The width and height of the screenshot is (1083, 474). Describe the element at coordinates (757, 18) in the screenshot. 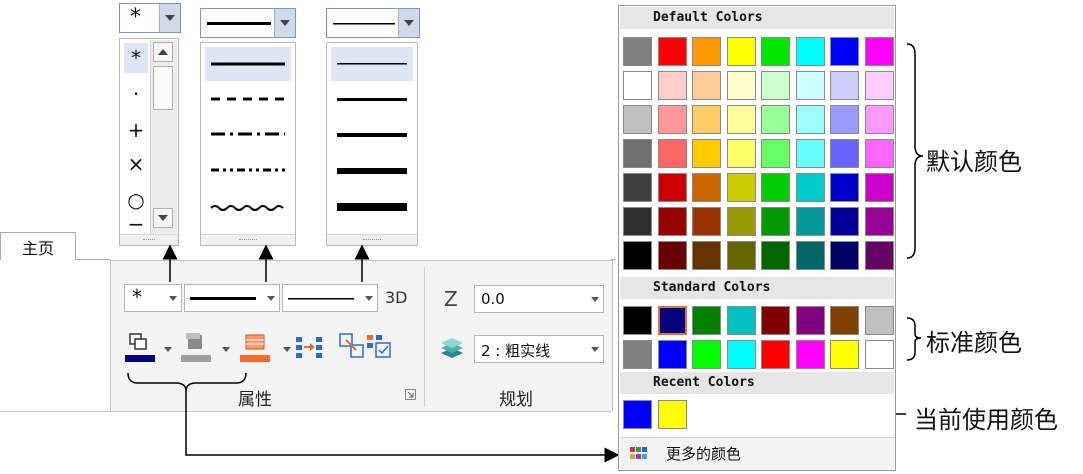

I see `default-colors-header: Default Colors` at that location.